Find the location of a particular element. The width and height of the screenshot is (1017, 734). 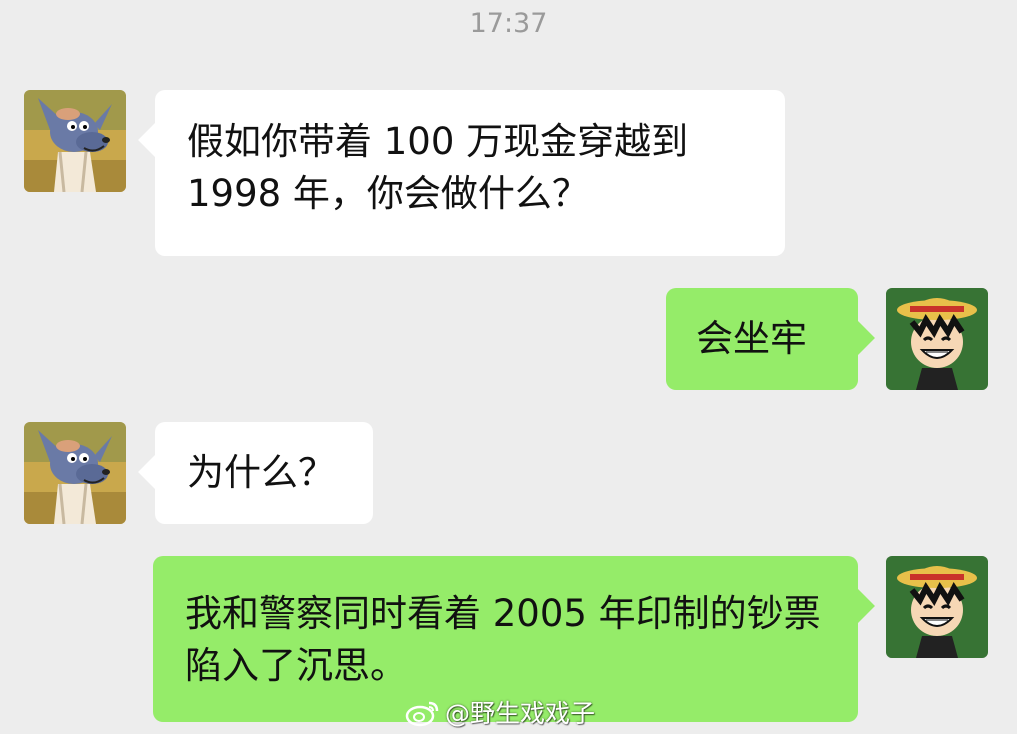

weibo-icon is located at coordinates (422, 714).